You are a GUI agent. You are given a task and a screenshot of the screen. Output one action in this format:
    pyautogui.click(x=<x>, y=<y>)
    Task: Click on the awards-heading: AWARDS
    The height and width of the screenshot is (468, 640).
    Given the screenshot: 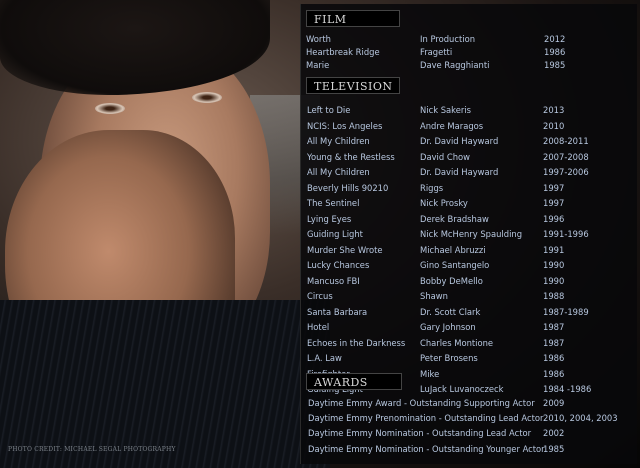 What is the action you would take?
    pyautogui.click(x=354, y=381)
    